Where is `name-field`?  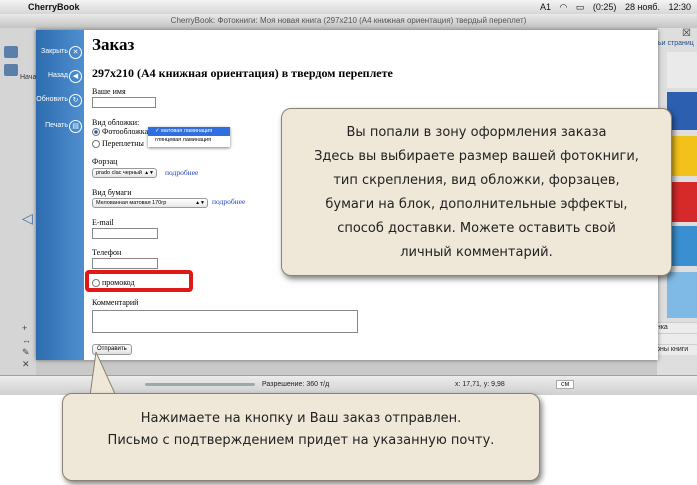
name-field is located at coordinates (124, 102).